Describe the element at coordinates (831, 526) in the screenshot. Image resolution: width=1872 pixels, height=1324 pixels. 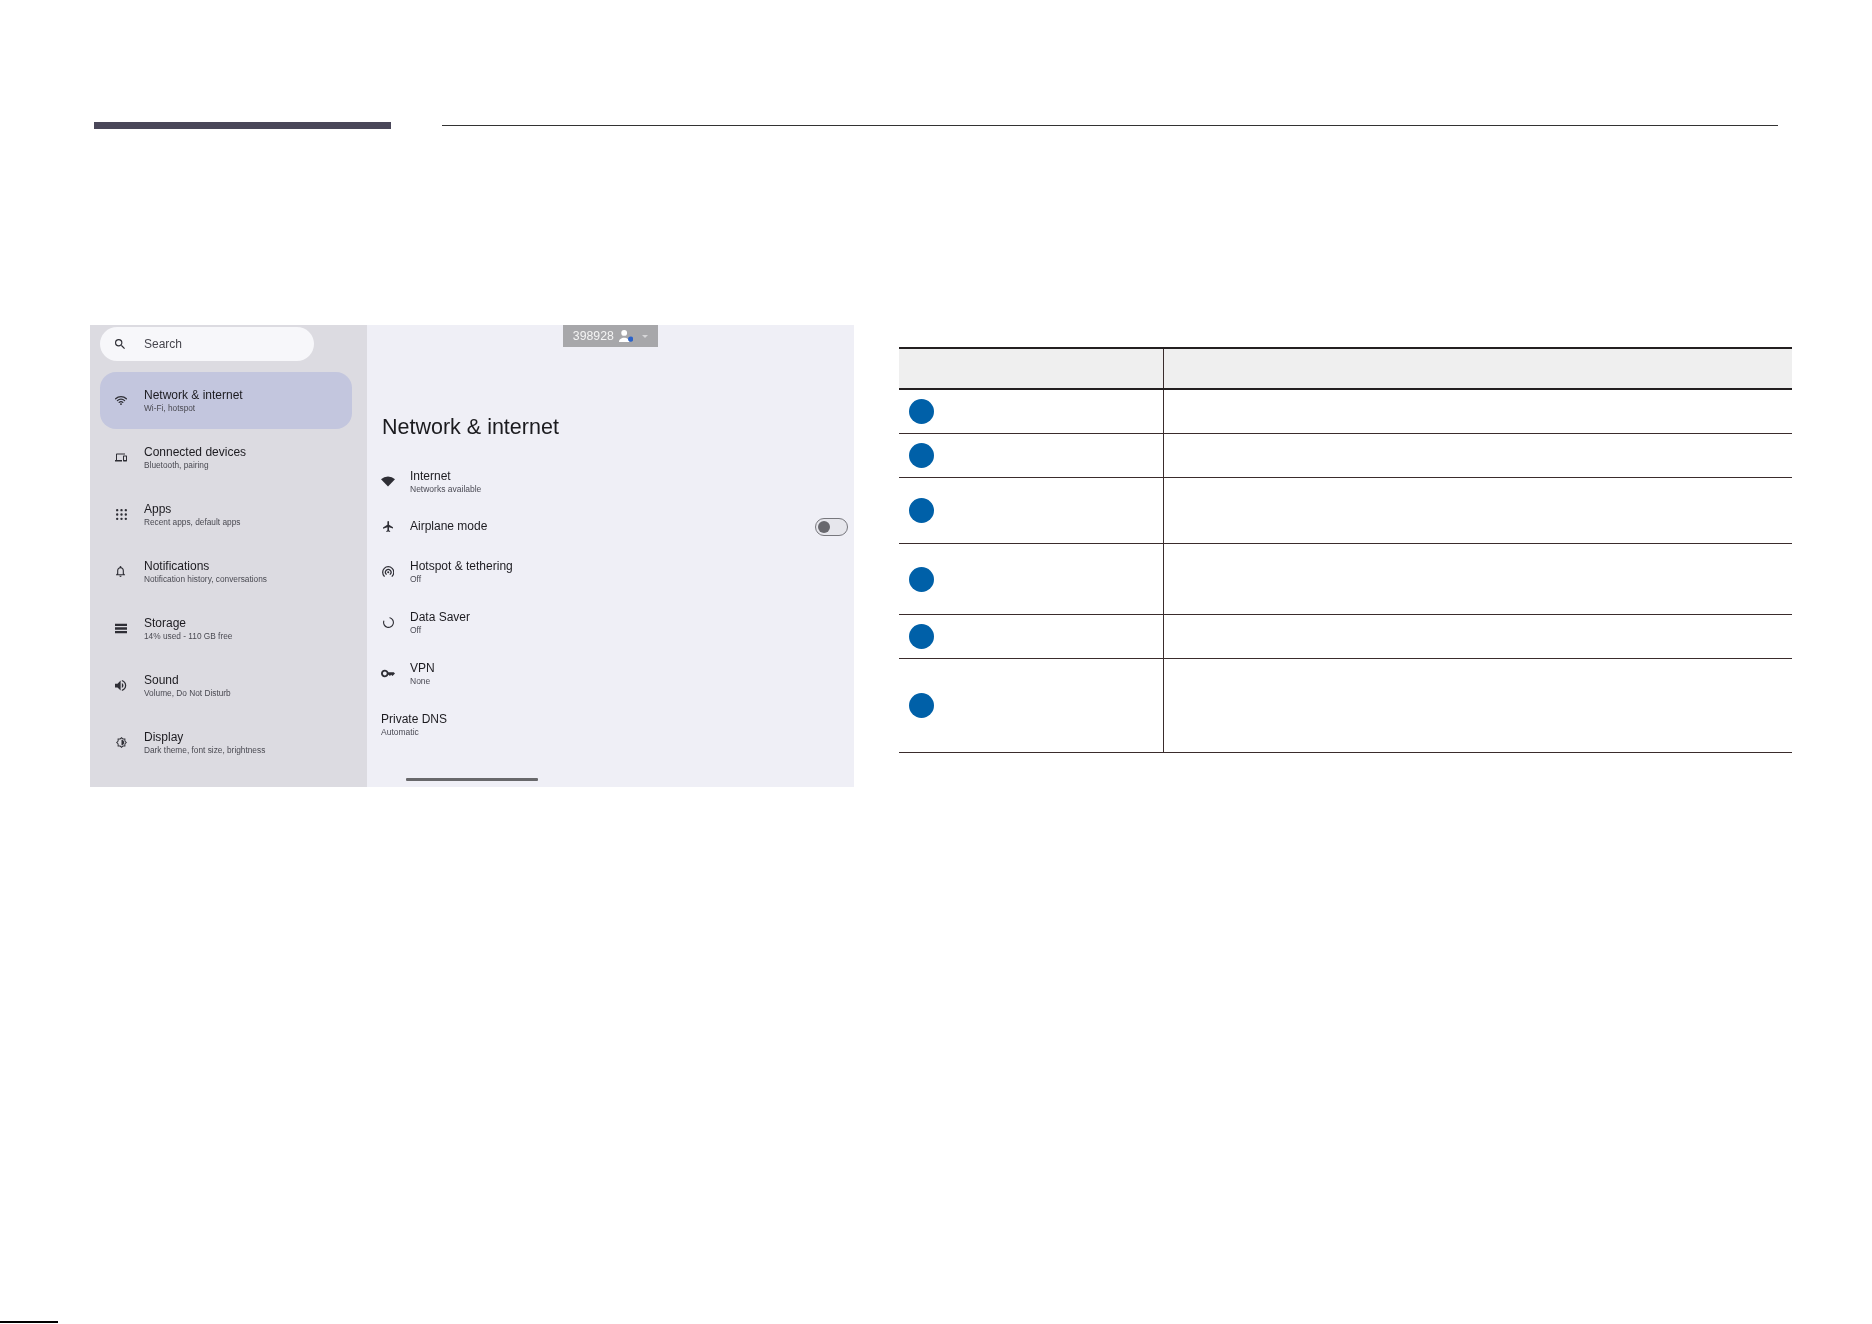
I see `toggle-switch` at that location.